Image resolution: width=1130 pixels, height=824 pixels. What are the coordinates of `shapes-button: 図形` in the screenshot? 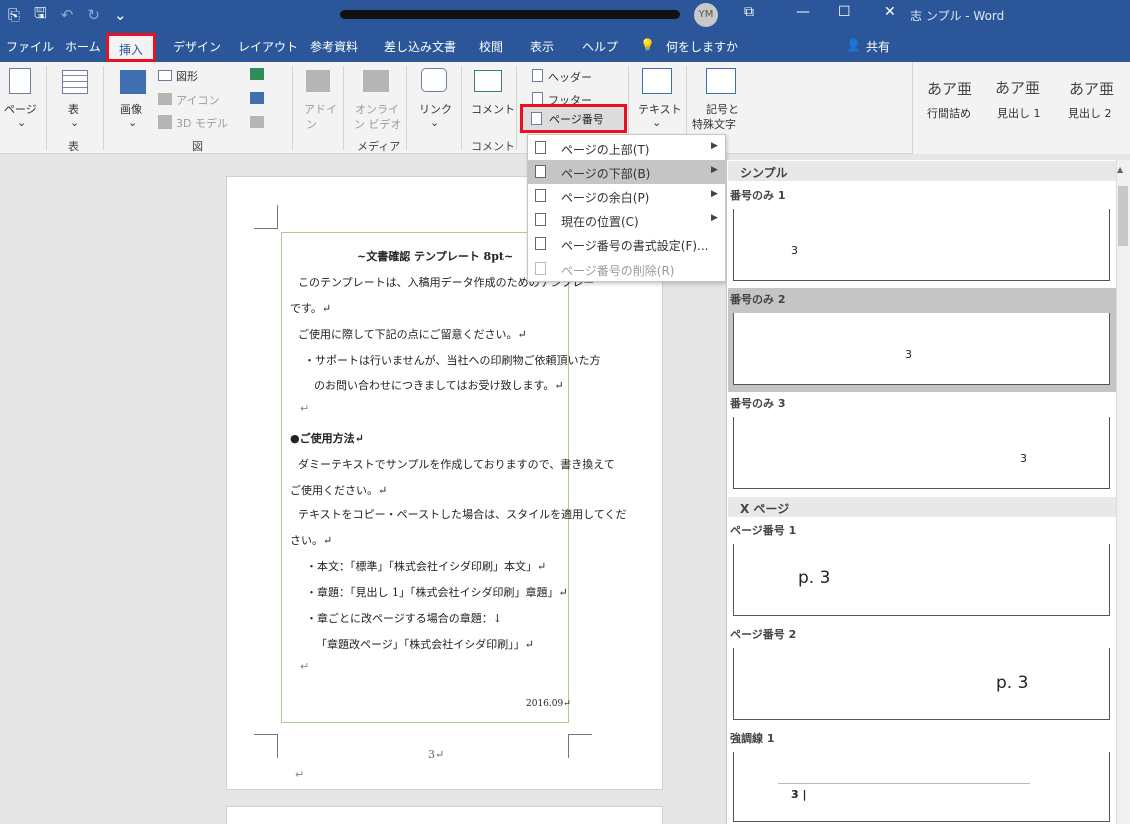 It's located at (187, 76).